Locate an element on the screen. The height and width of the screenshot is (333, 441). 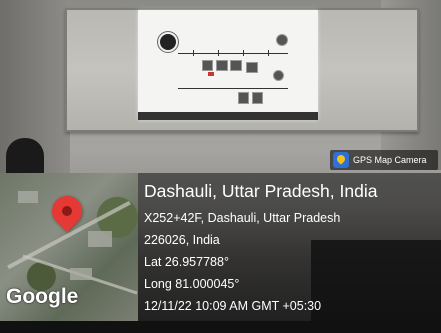
gps-watermark-tag: GPS Map Camera is located at coordinates (384, 160).